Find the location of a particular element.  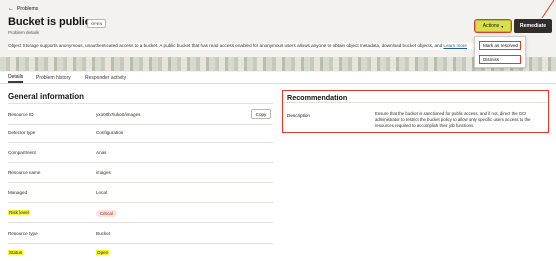

recommendation-description-label: Description is located at coordinates (298, 115).